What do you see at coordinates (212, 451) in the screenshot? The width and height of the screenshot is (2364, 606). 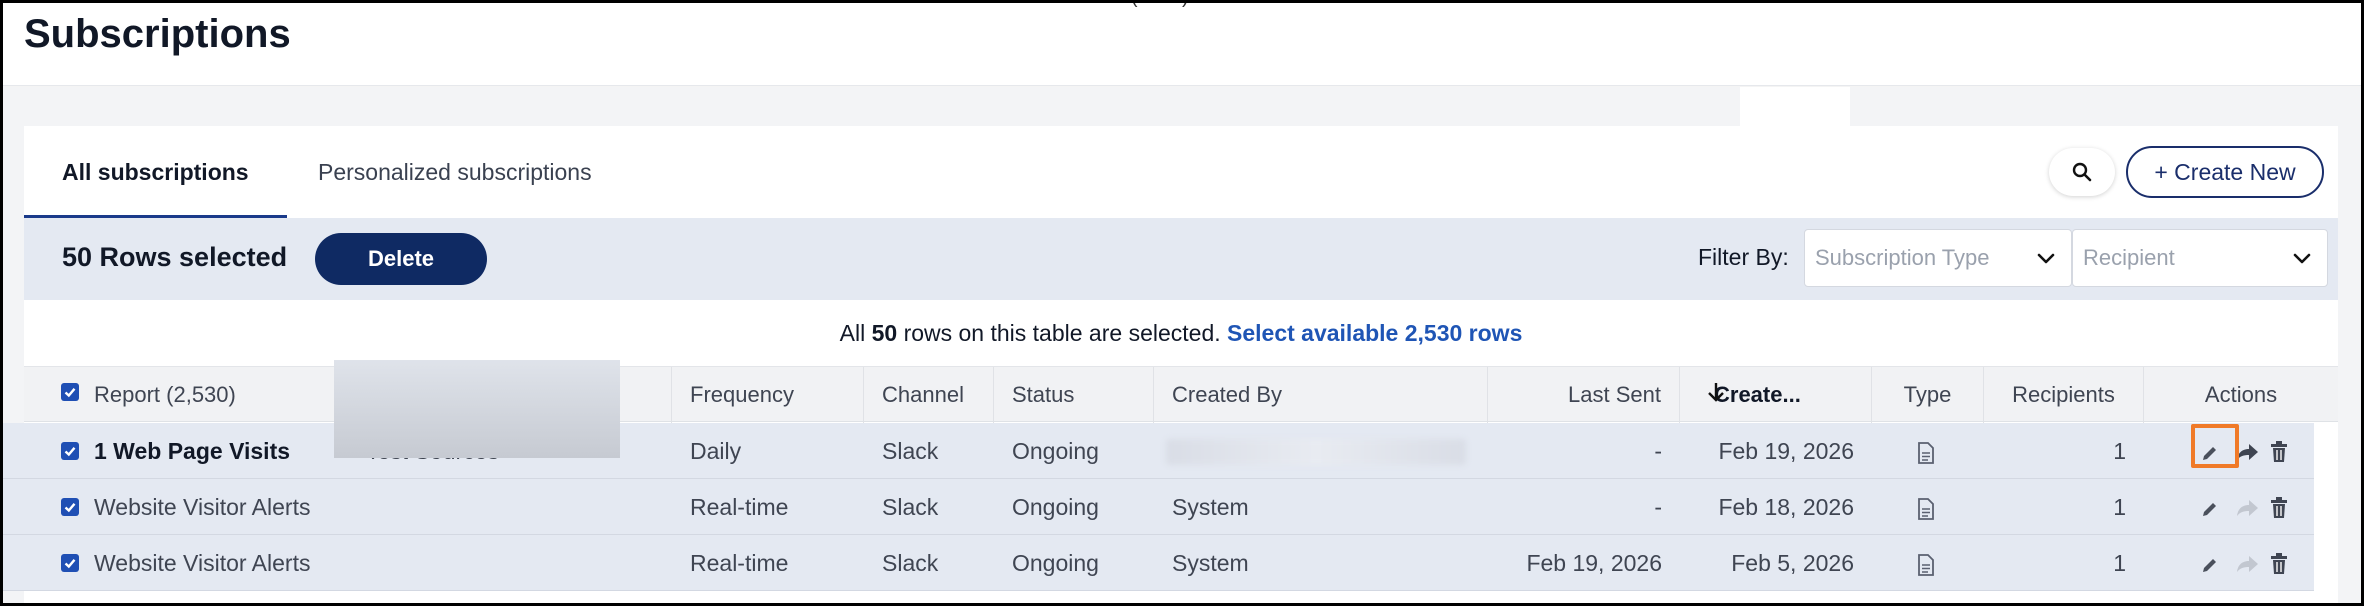 I see `row-report: 1 Web Page Visits` at bounding box center [212, 451].